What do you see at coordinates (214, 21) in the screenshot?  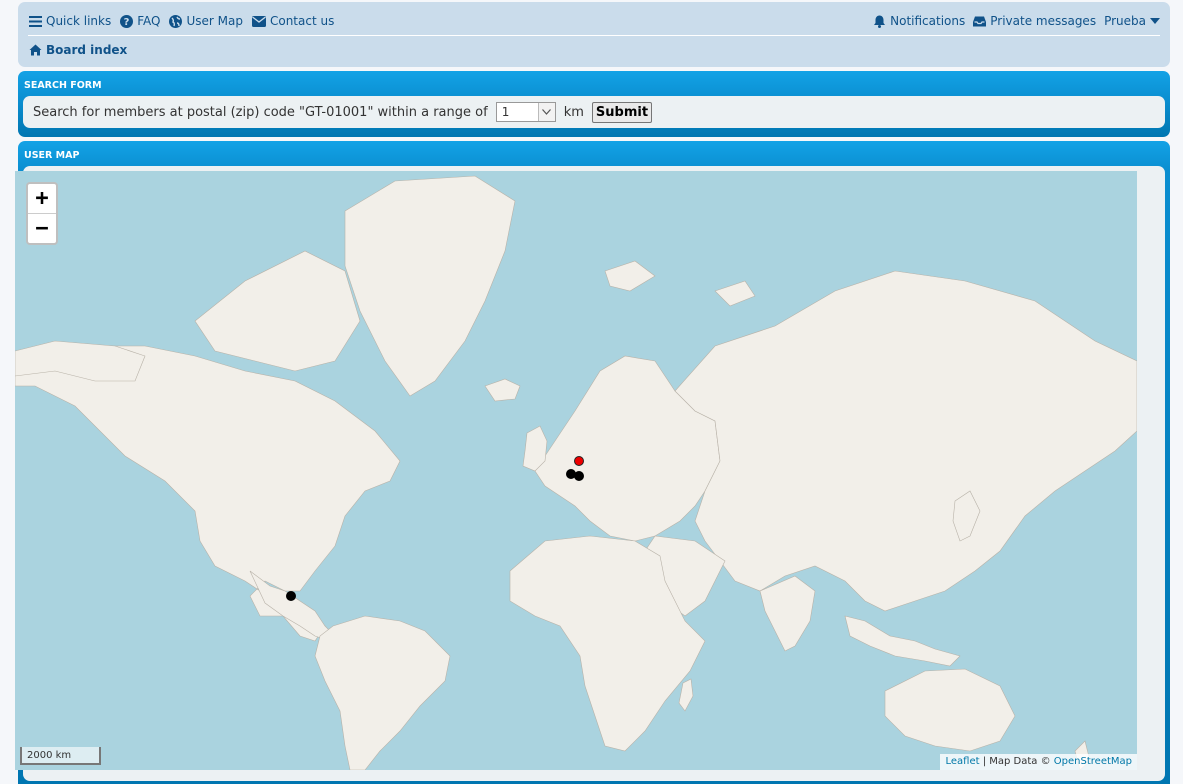 I see `user-map-label: User Map` at bounding box center [214, 21].